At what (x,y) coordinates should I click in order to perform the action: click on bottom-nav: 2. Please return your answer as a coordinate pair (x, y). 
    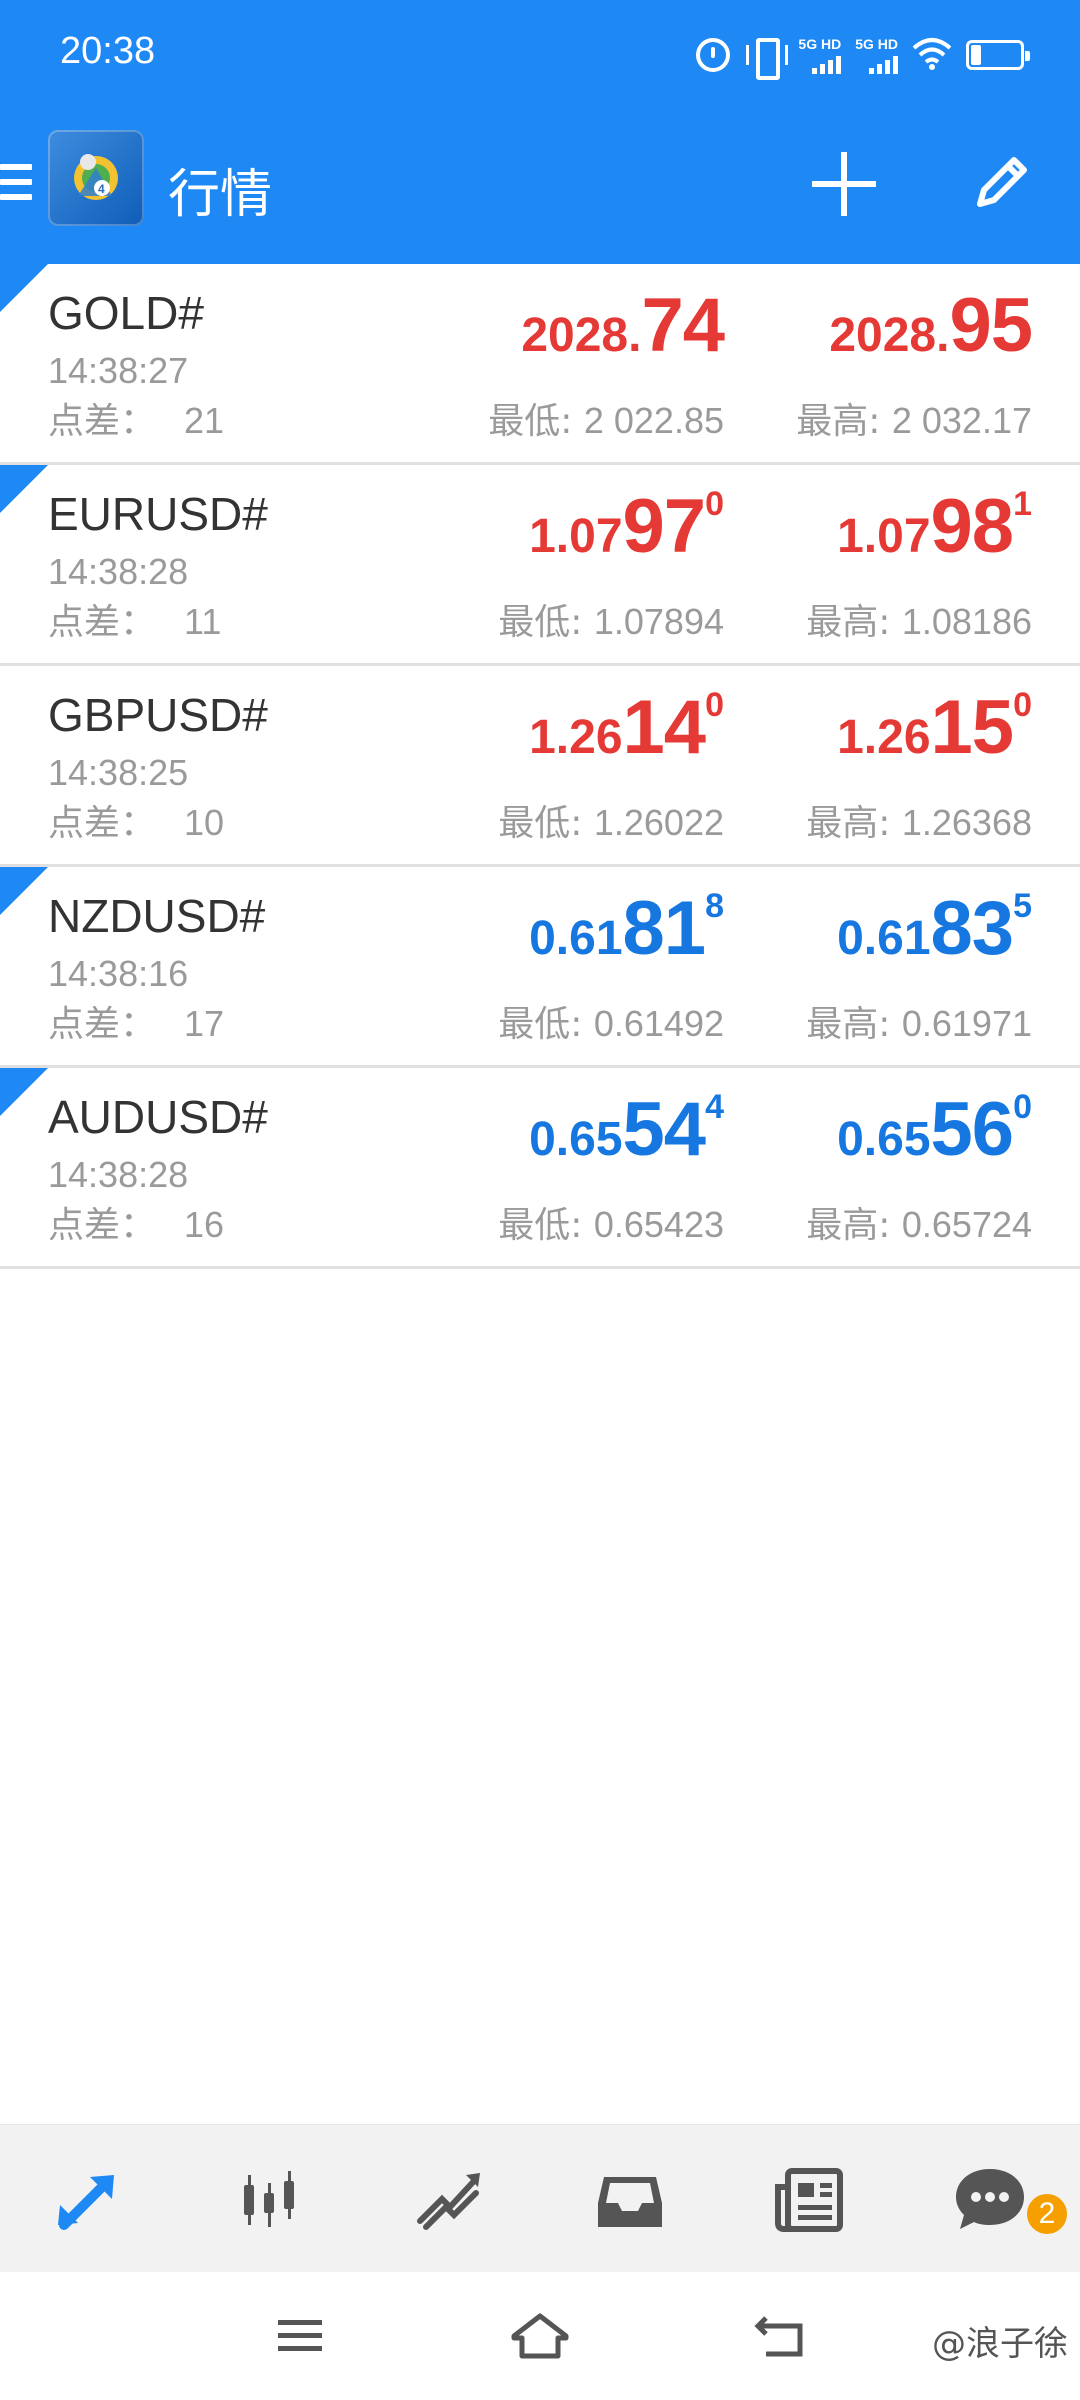
    Looking at the image, I should click on (540, 2198).